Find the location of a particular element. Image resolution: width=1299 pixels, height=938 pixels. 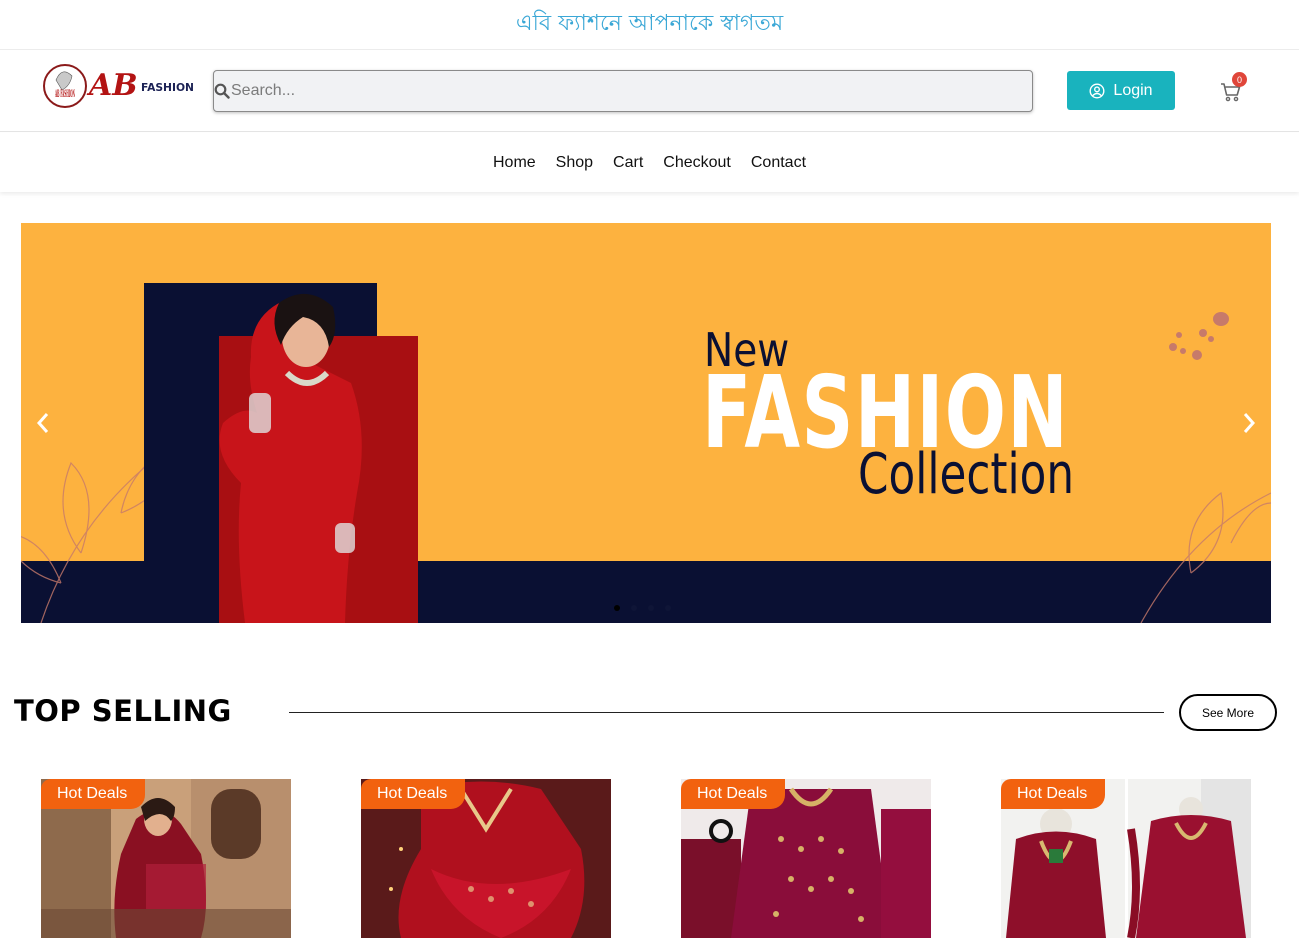

section-divider is located at coordinates (726, 712).